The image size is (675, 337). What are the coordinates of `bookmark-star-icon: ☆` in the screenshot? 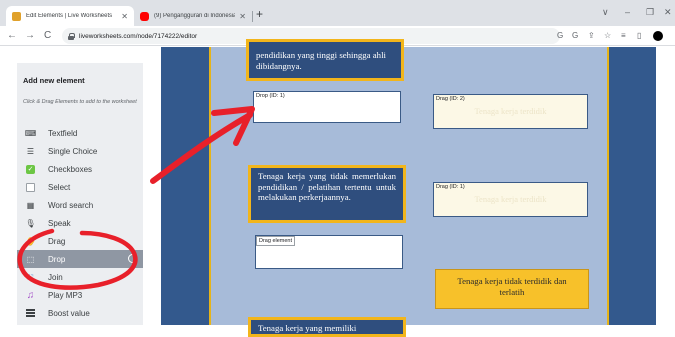 It's located at (607, 35).